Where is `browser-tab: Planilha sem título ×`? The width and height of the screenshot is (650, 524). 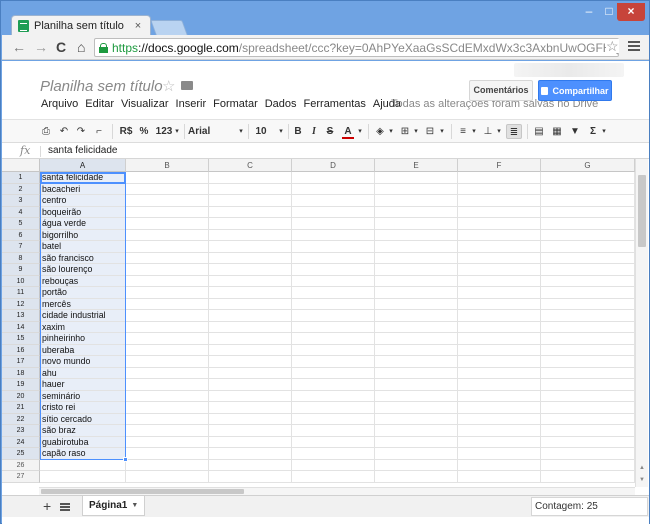 browser-tab: Planilha sem título × is located at coordinates (81, 25).